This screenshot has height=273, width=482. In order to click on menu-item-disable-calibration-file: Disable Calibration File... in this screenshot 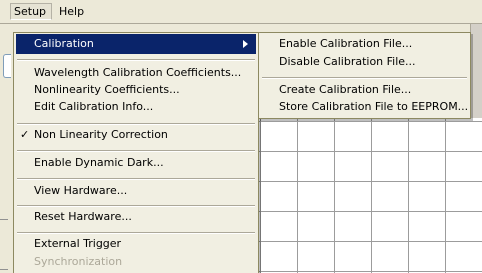, I will do `click(364, 62)`.